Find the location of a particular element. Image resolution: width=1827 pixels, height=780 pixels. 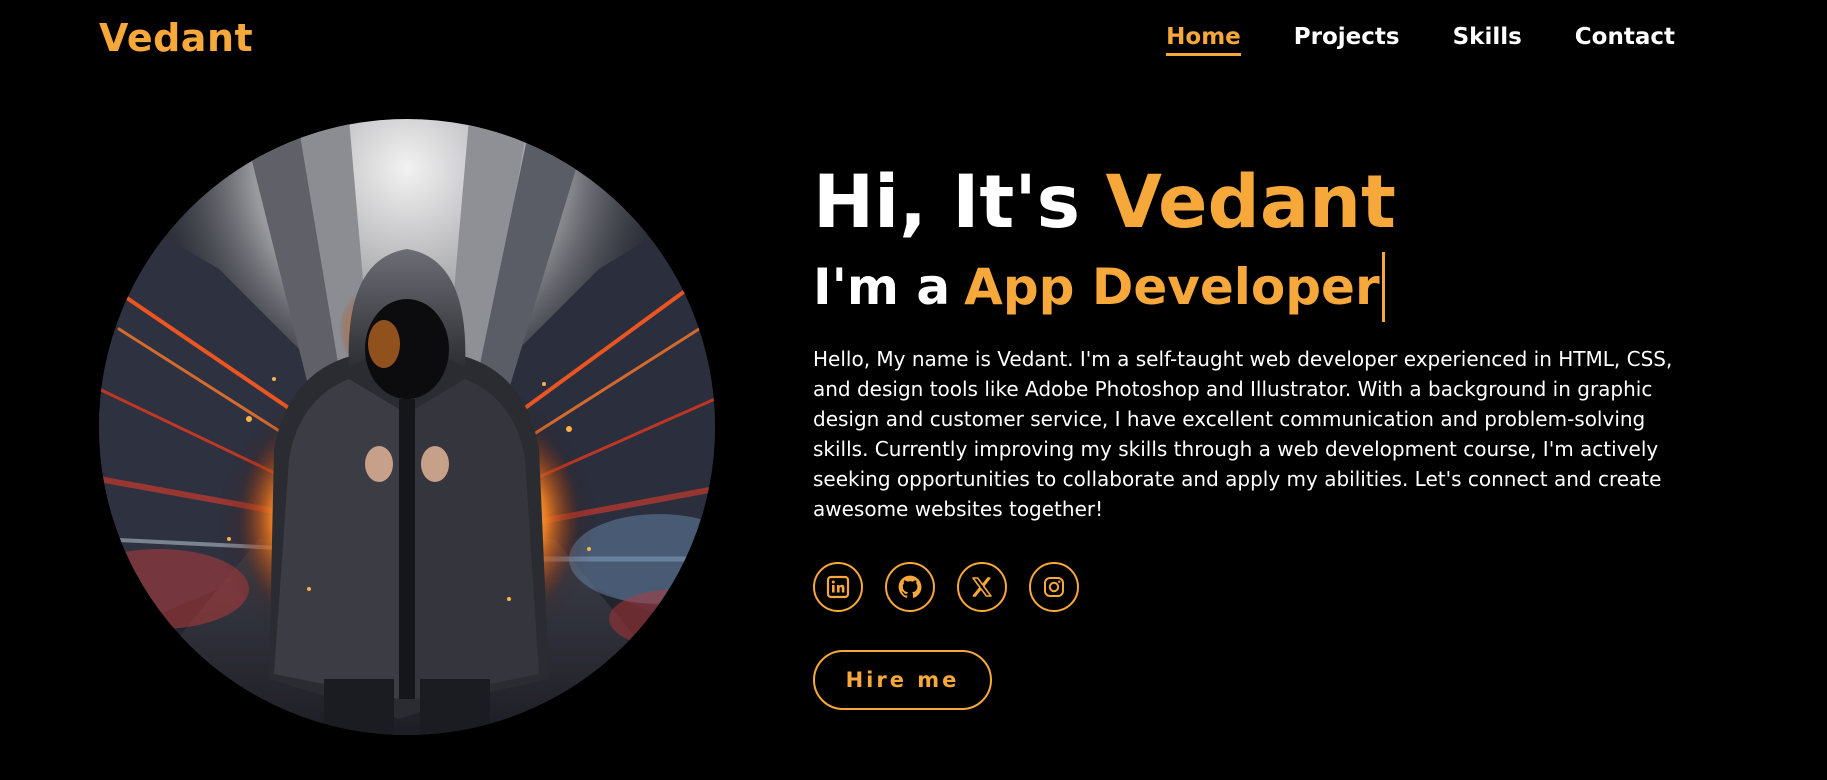

github-icon is located at coordinates (910, 586).